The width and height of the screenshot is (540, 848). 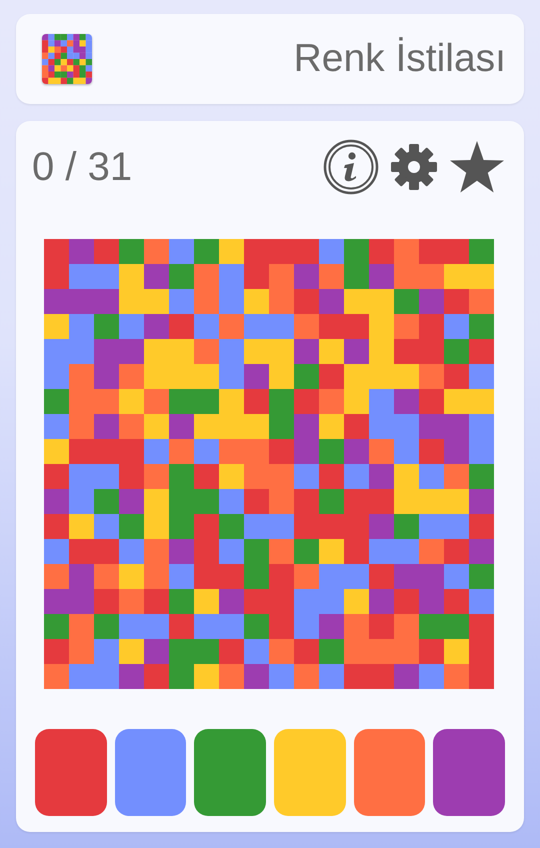 I want to click on settings-icon, so click(x=414, y=167).